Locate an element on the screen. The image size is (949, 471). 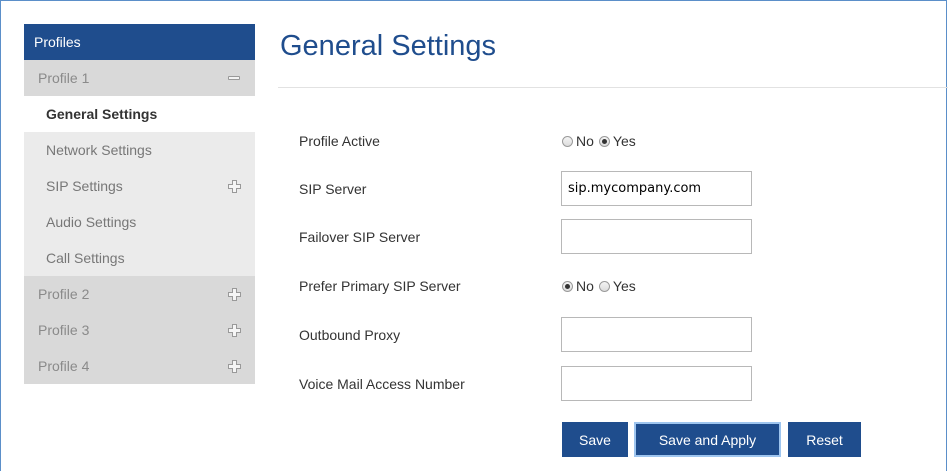
failover-sip-server-input is located at coordinates (656, 236).